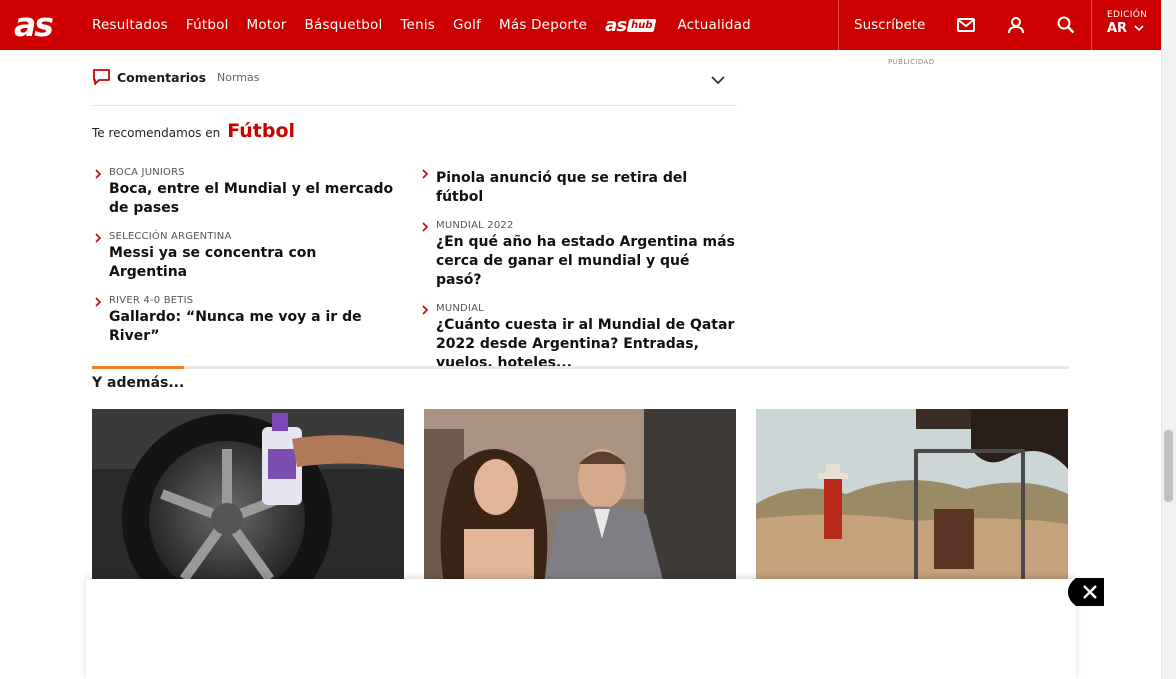  What do you see at coordinates (1168, 466) in the screenshot?
I see `scrollbar-thumb` at bounding box center [1168, 466].